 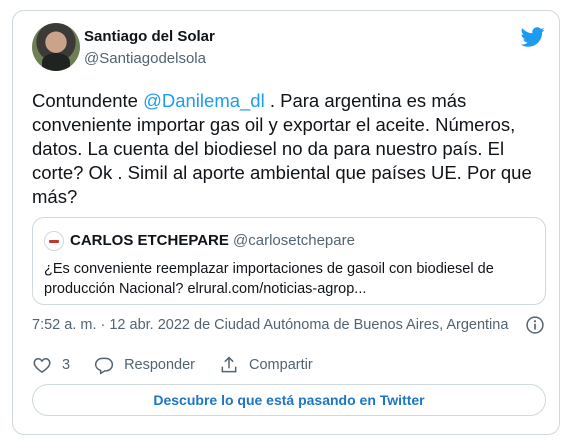 I want to click on share-upload-icon, so click(x=229, y=364).